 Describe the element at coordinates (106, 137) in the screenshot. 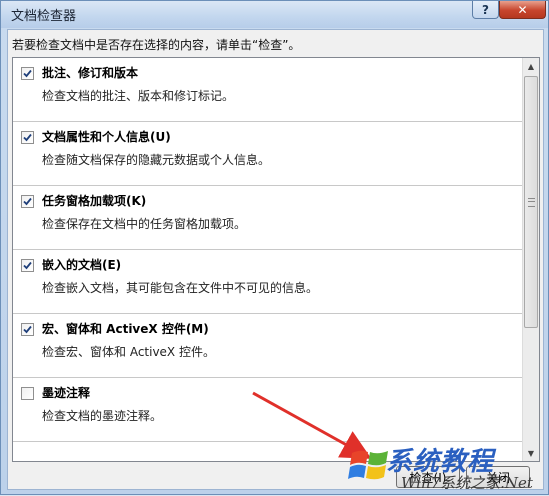

I see `inspection-item-title: 文档属性和个人信息(U)` at that location.